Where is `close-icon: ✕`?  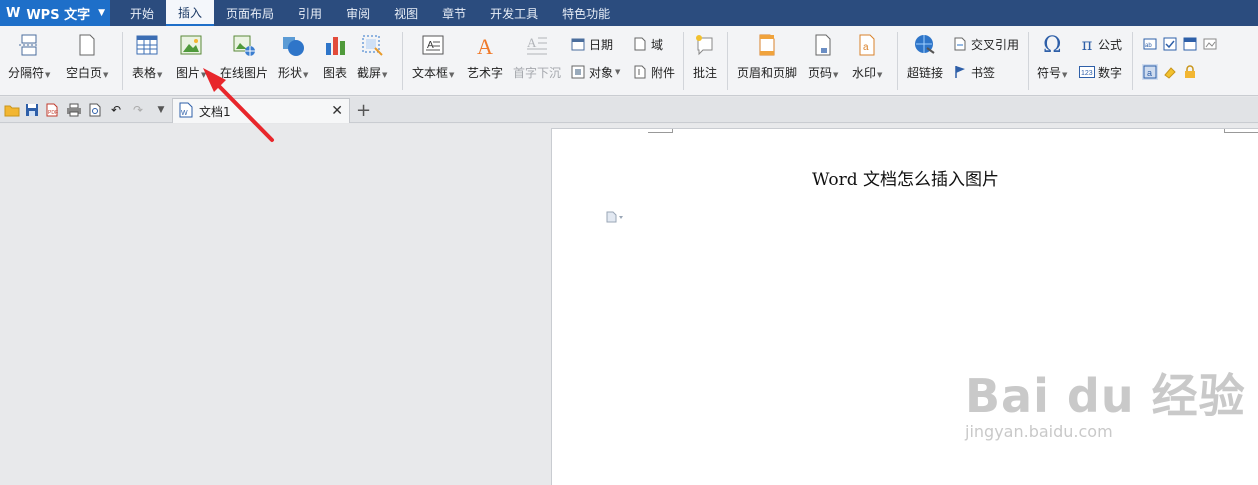
close-icon: ✕ is located at coordinates (337, 111).